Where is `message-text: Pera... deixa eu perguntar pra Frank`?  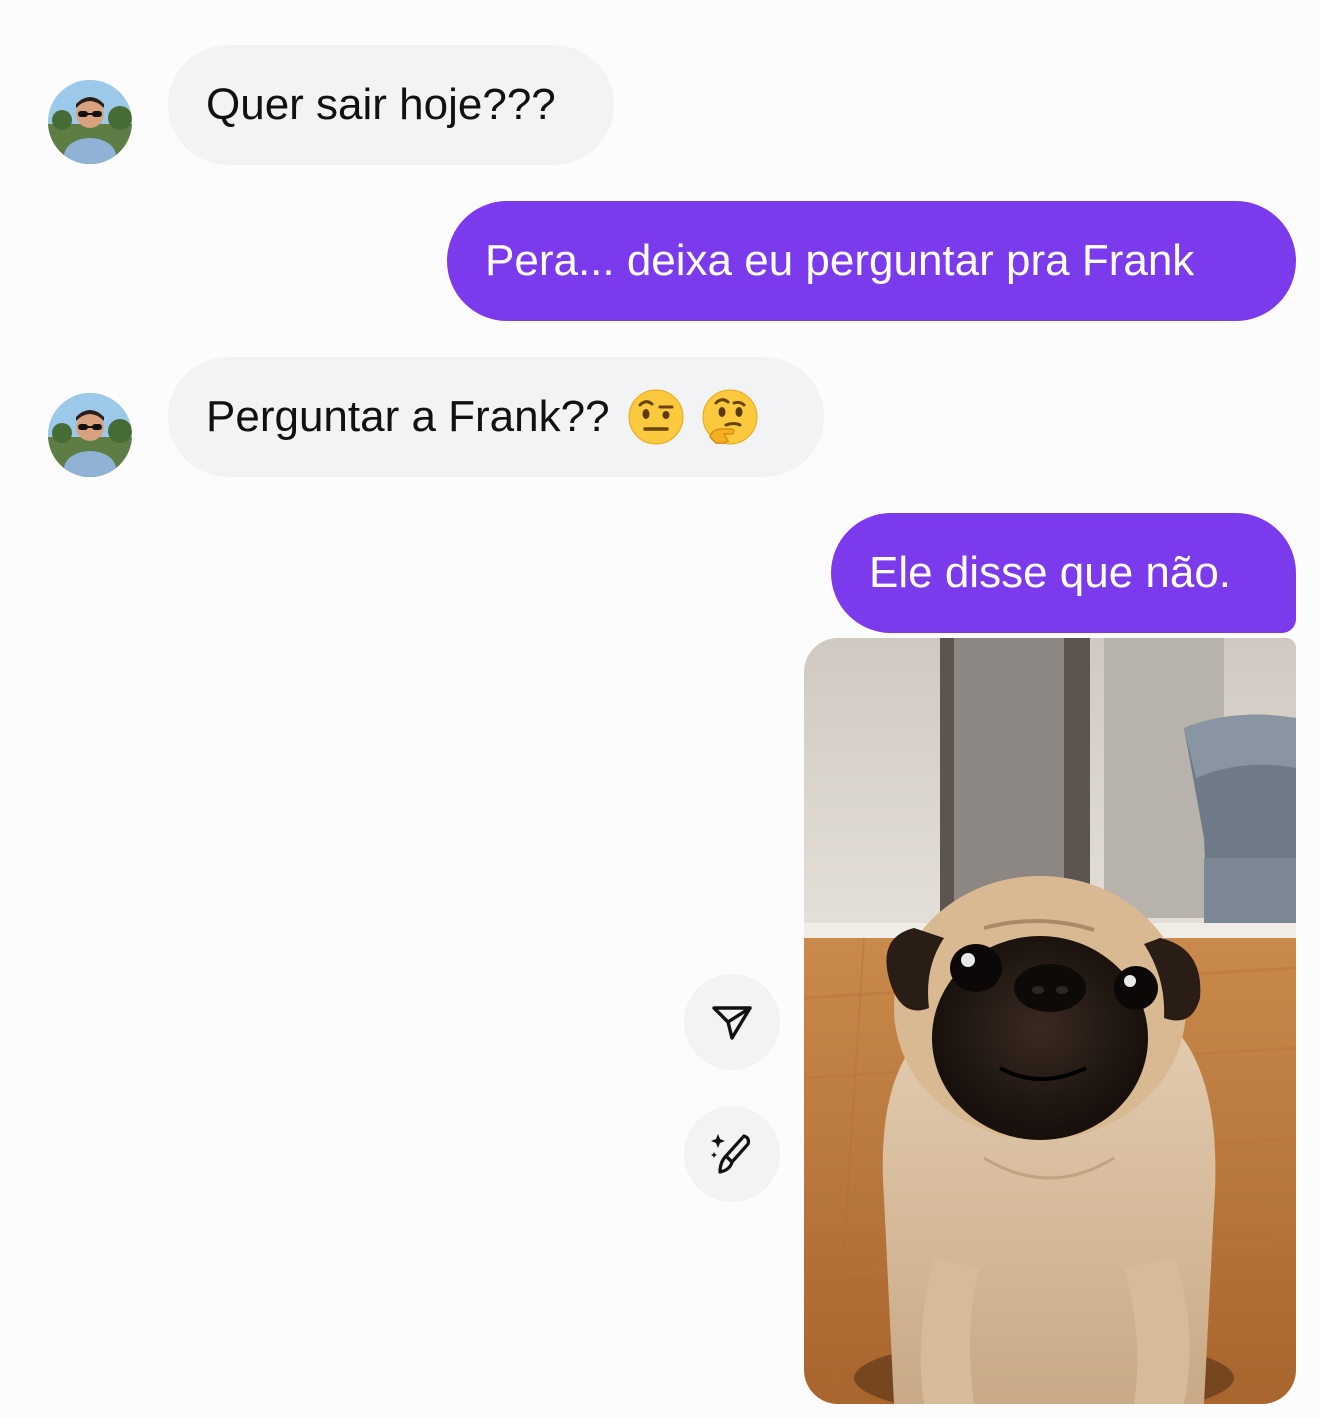 message-text: Pera... deixa eu perguntar pra Frank is located at coordinates (840, 260).